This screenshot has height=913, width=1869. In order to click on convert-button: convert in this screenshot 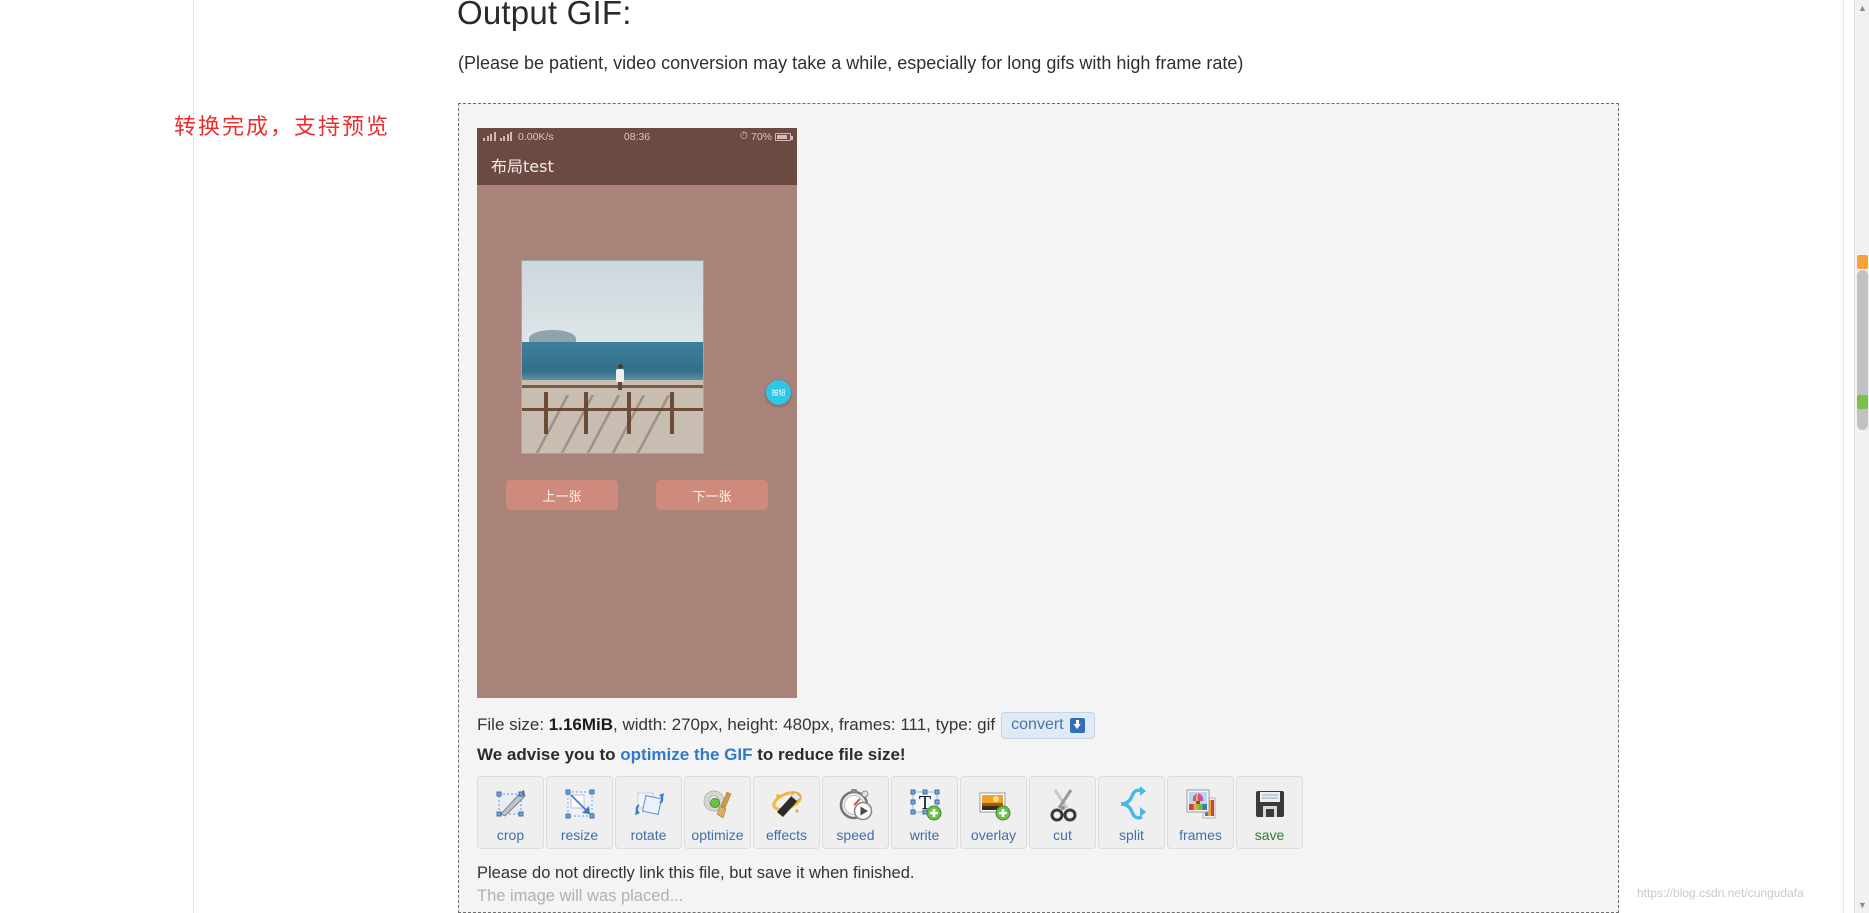, I will do `click(1048, 725)`.